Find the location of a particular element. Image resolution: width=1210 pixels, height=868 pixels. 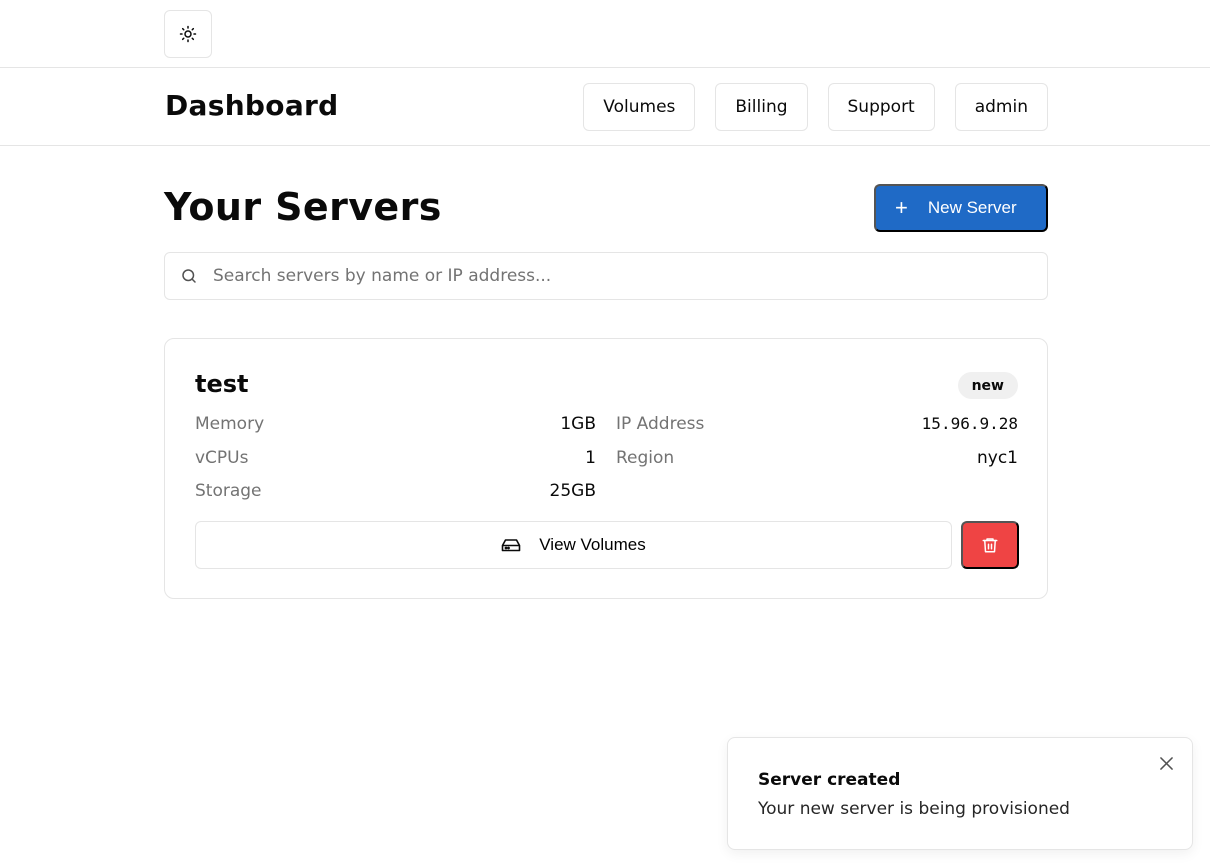

memory-value: 1GB is located at coordinates (578, 424).